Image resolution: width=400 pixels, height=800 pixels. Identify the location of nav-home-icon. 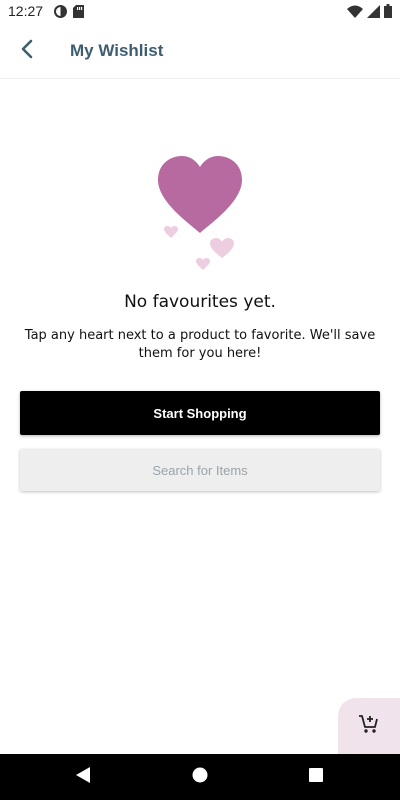
(200, 777).